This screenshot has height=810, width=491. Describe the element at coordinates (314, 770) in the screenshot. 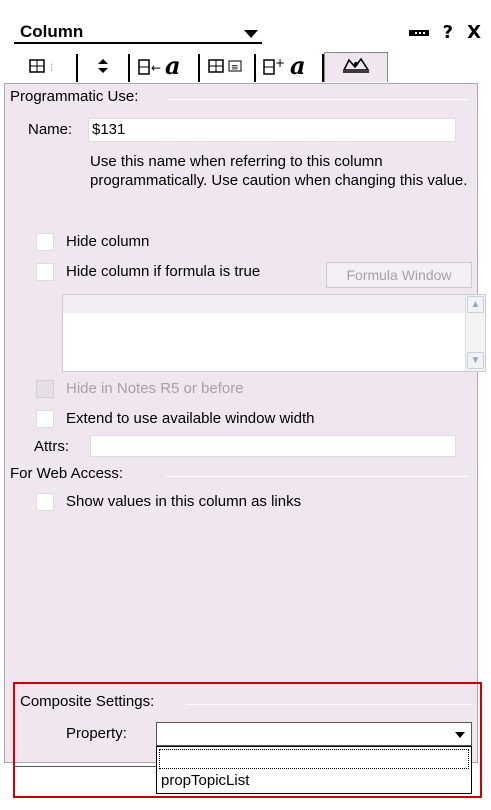

I see `property-dropdown-list: propTopicList` at that location.